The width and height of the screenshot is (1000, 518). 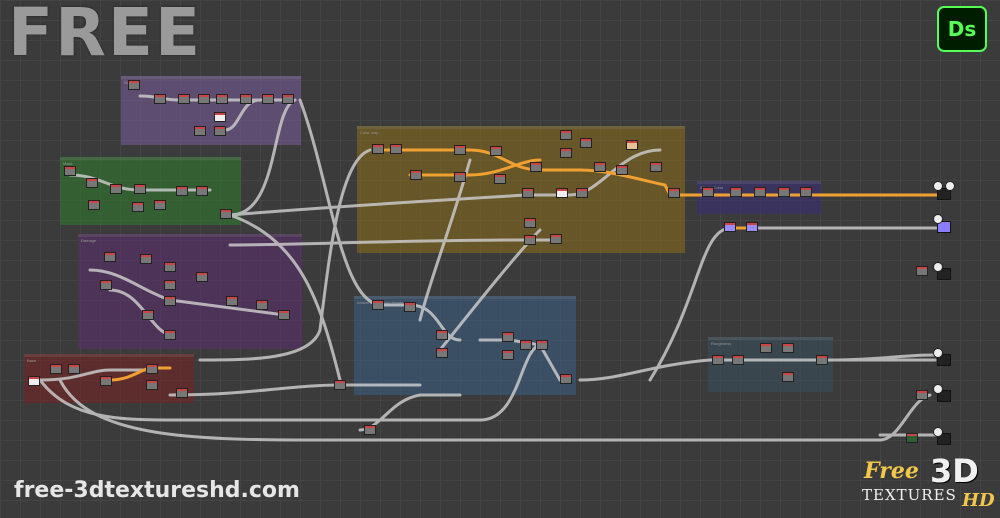 I want to click on brand-logo: Free 3D TEXTURES HD, so click(x=926, y=483).